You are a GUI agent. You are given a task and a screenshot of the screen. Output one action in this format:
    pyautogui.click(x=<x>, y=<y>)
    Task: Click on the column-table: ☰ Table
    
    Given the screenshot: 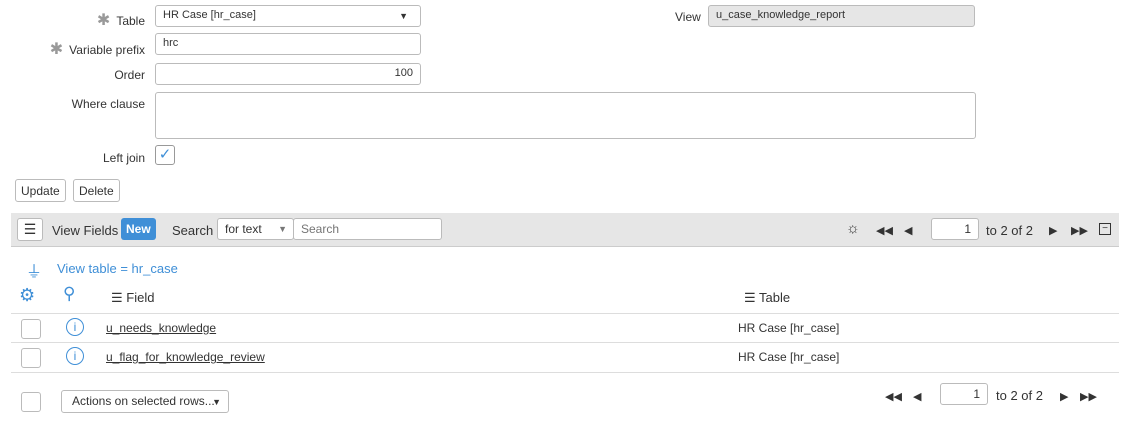 What is the action you would take?
    pyautogui.click(x=767, y=298)
    